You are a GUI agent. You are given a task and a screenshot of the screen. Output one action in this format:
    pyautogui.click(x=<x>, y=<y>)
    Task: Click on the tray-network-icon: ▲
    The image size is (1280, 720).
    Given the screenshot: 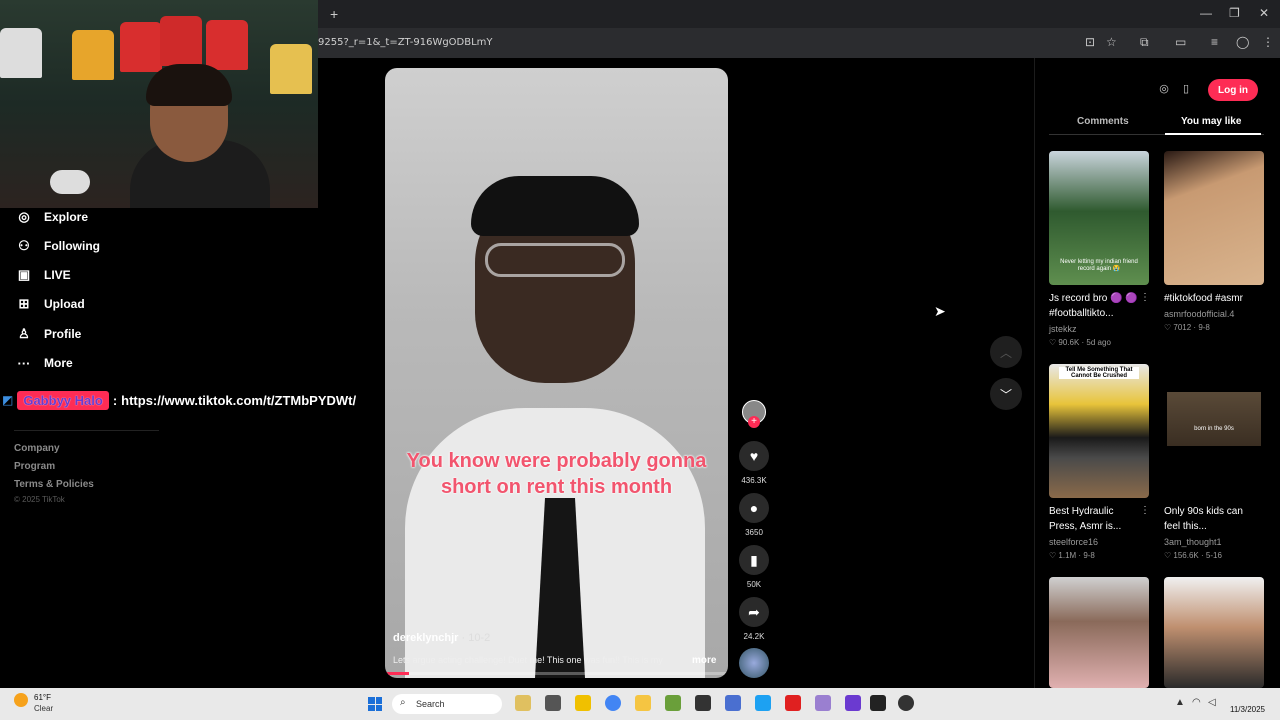 What is the action you would take?
    pyautogui.click(x=1180, y=702)
    